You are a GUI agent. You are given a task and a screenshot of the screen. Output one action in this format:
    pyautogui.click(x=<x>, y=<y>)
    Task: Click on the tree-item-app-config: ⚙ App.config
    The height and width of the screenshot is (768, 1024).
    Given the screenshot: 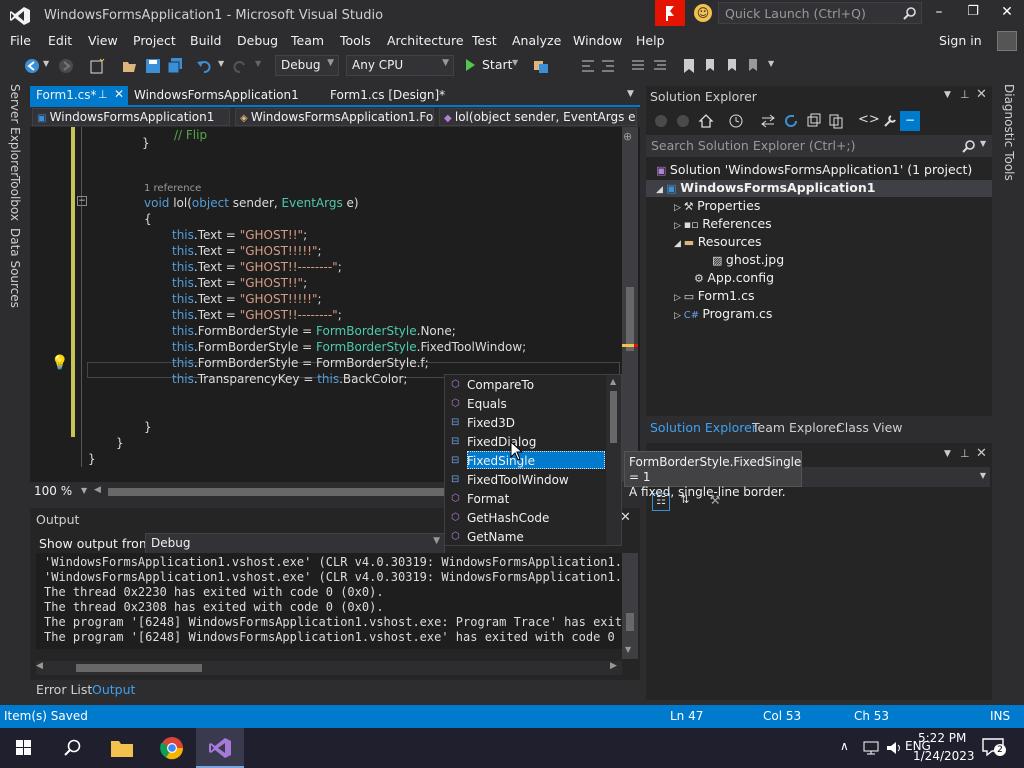 What is the action you would take?
    pyautogui.click(x=734, y=277)
    